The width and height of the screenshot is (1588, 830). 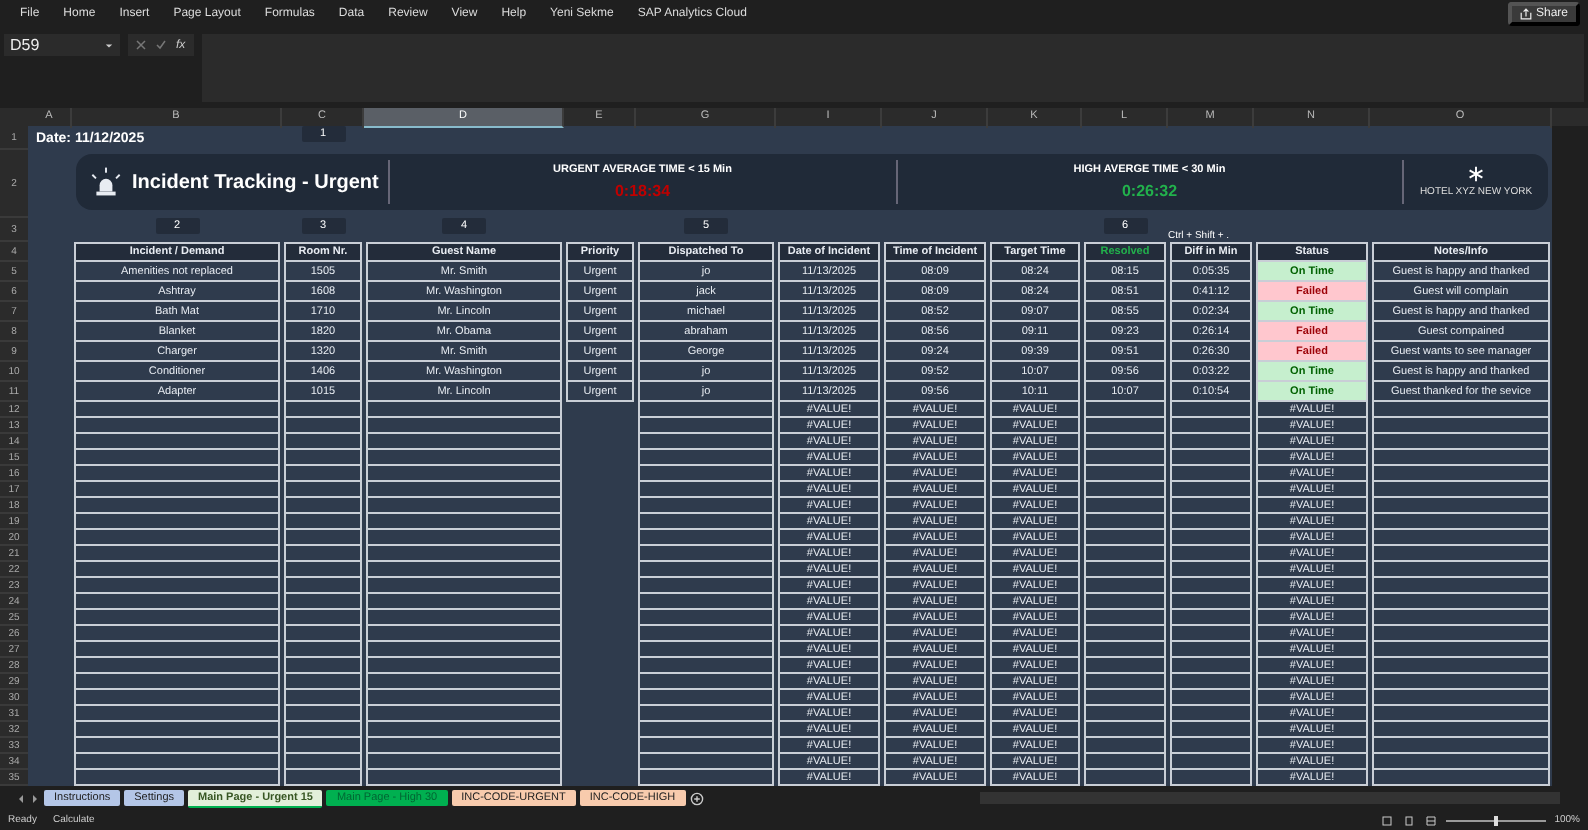 I want to click on siren-icon, so click(x=106, y=182).